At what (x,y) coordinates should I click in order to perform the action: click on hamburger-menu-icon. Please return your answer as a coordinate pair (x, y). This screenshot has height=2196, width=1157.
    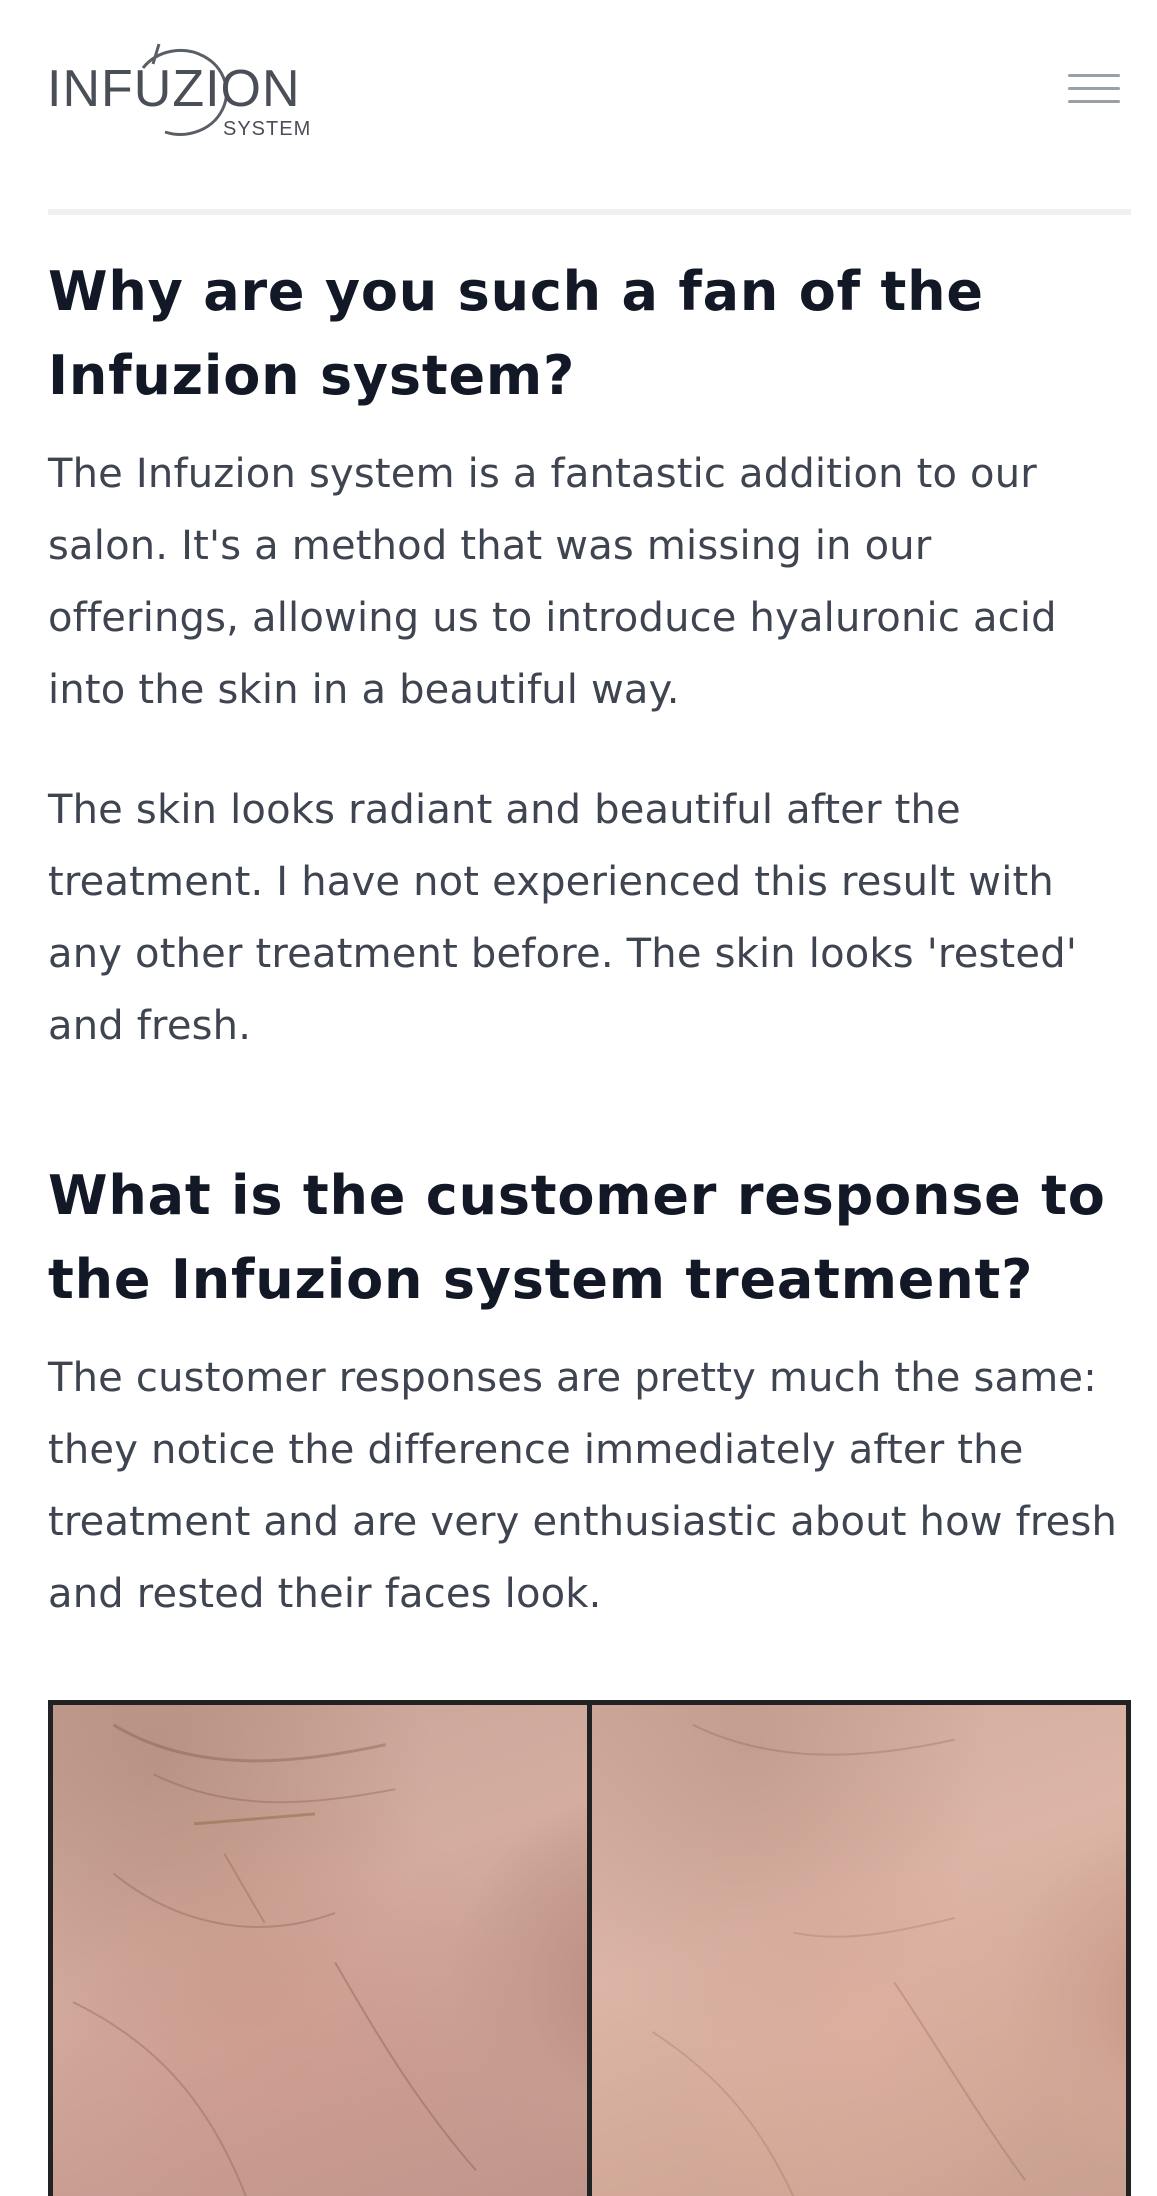
    Looking at the image, I should click on (1092, 90).